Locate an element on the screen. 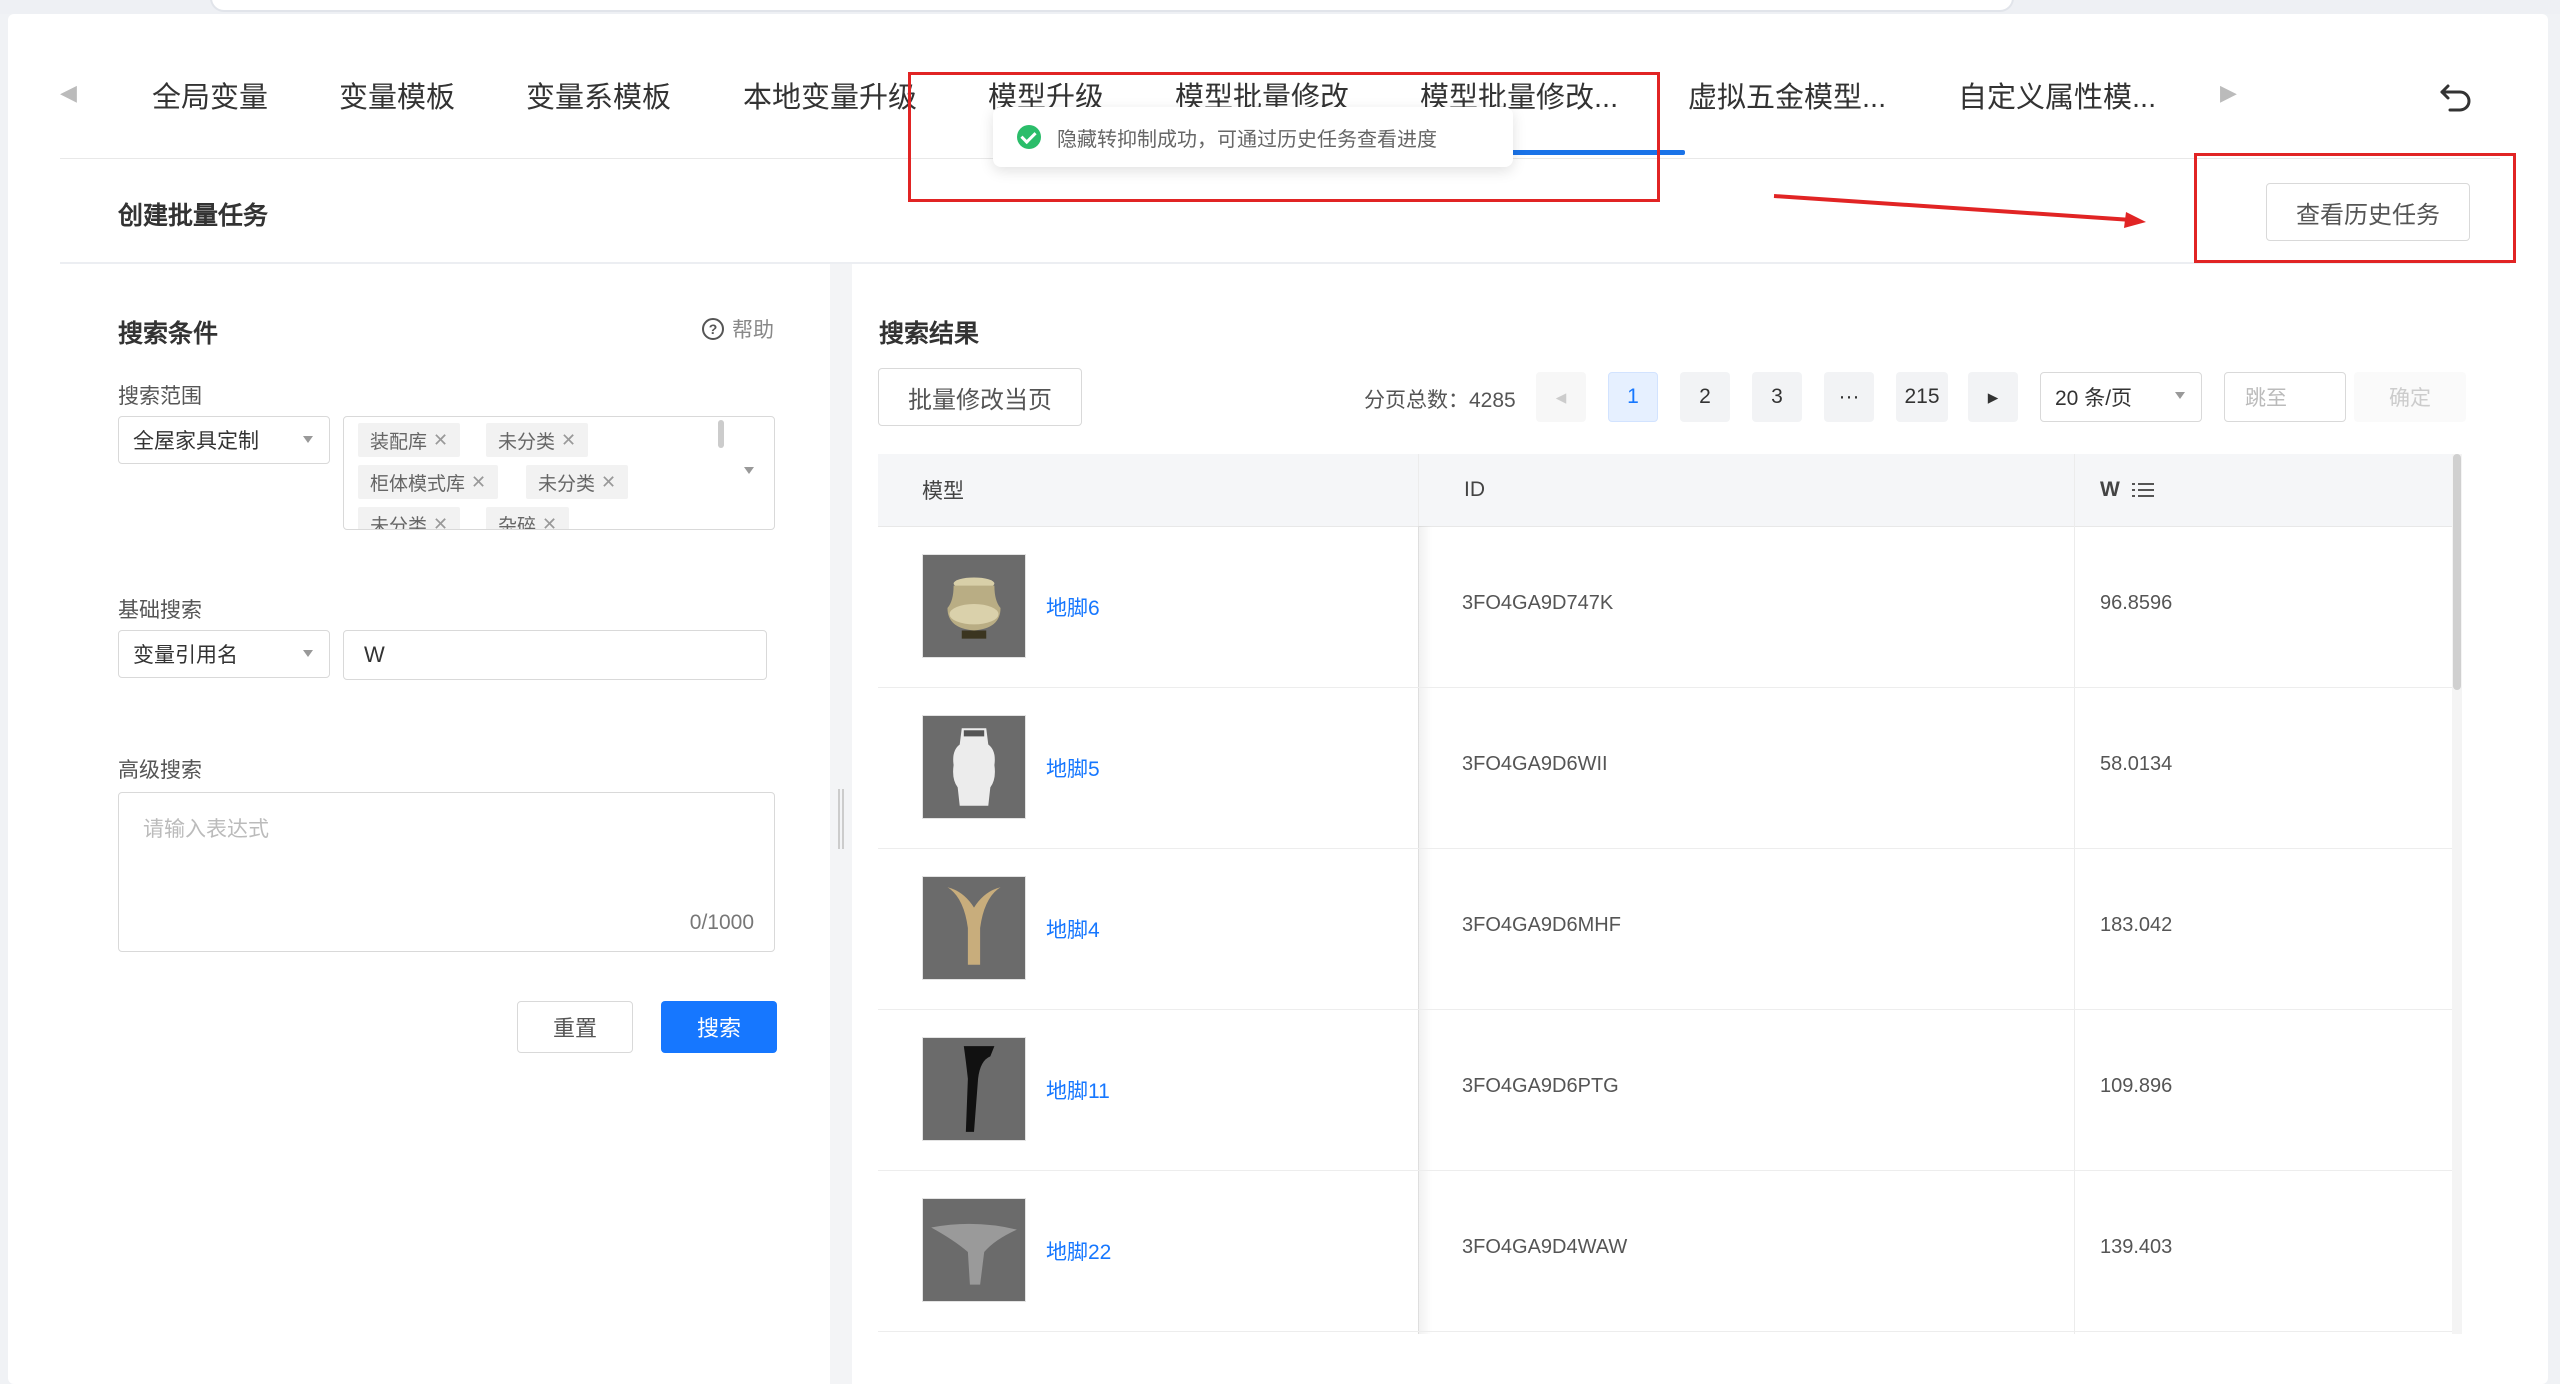  page-size-value: 20 条/页 is located at coordinates (2094, 398).